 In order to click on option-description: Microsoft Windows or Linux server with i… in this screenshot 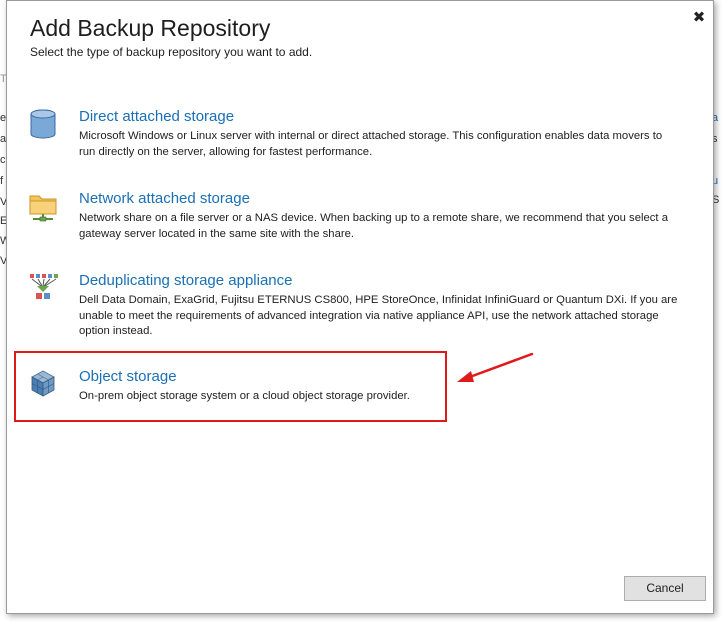, I will do `click(371, 144)`.